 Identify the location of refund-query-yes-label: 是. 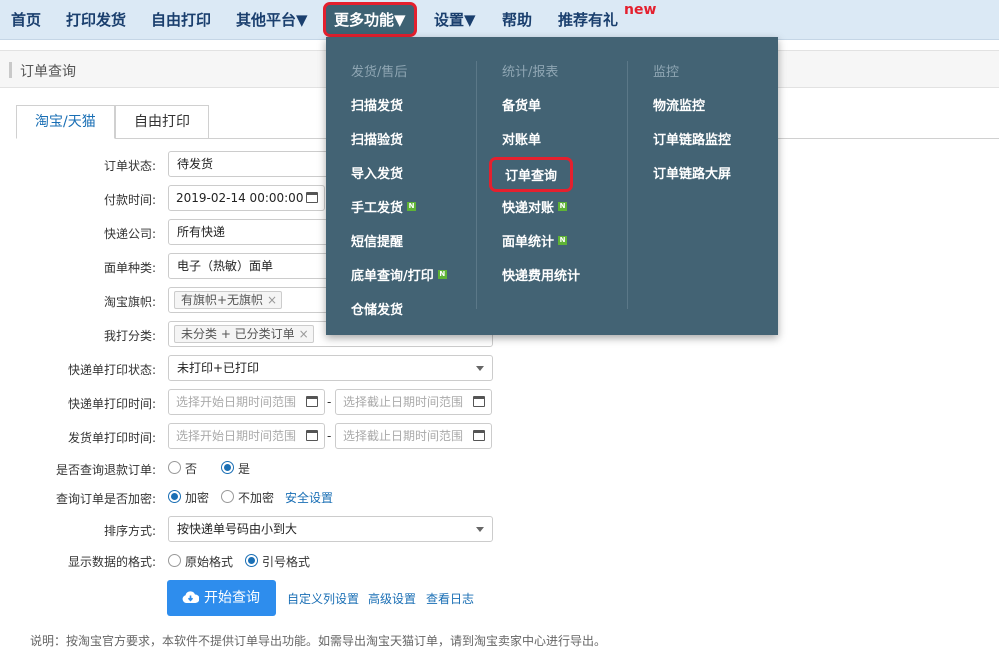
(244, 469).